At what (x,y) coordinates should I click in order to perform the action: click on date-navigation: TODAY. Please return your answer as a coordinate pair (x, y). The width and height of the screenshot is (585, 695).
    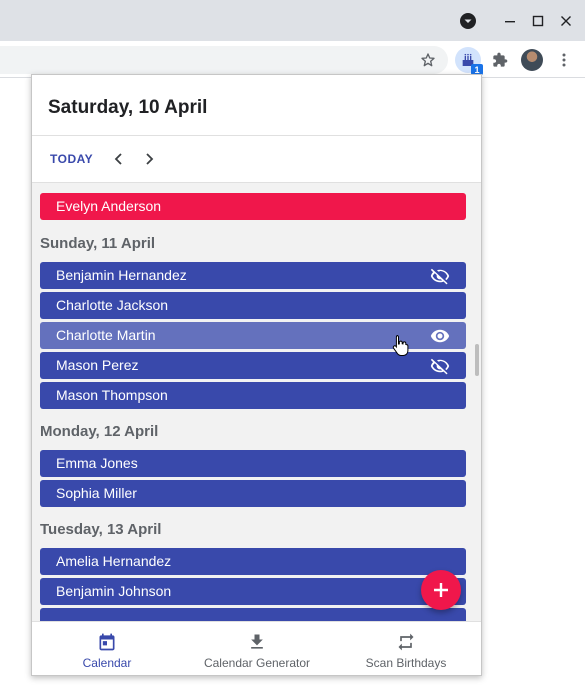
    Looking at the image, I should click on (256, 159).